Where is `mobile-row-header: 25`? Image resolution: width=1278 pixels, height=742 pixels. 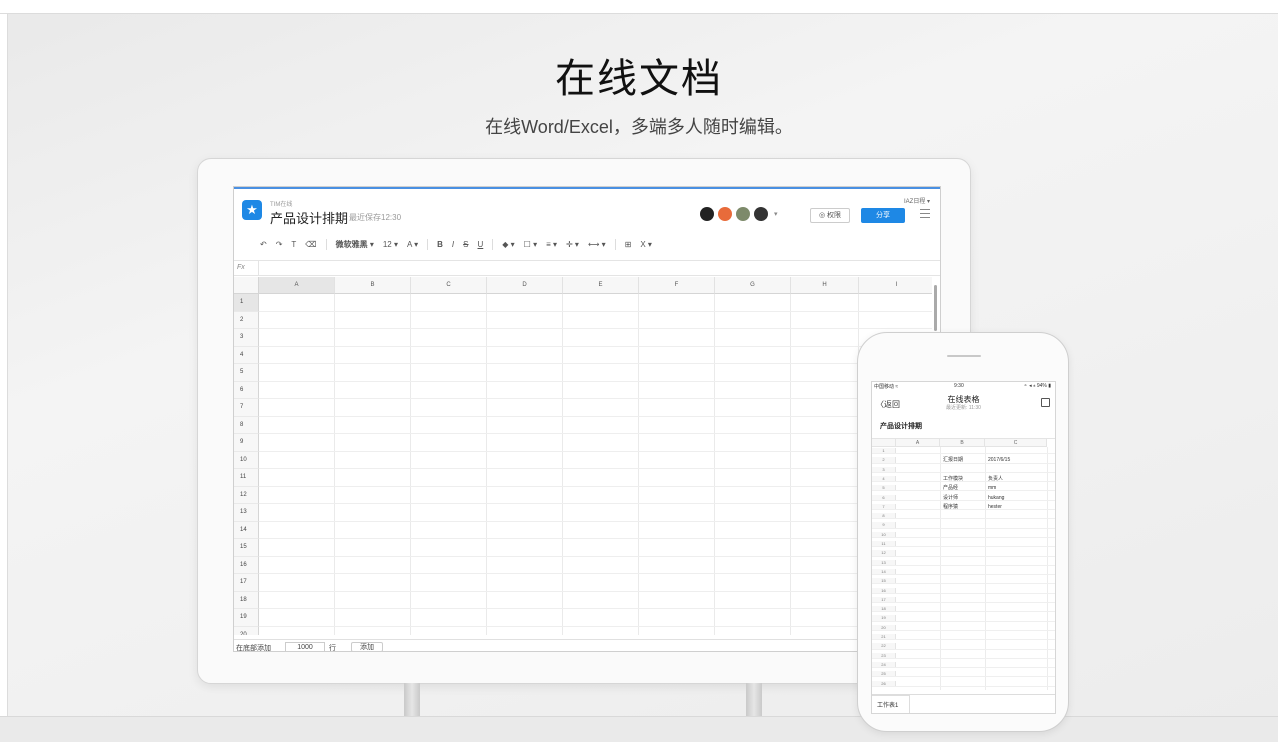 mobile-row-header: 25 is located at coordinates (884, 674).